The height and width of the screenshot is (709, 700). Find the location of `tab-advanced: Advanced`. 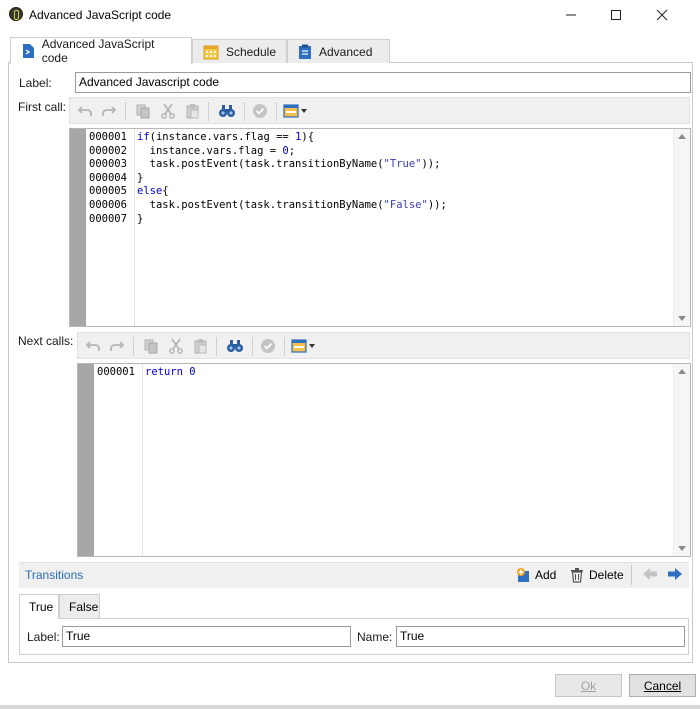

tab-advanced: Advanced is located at coordinates (338, 51).